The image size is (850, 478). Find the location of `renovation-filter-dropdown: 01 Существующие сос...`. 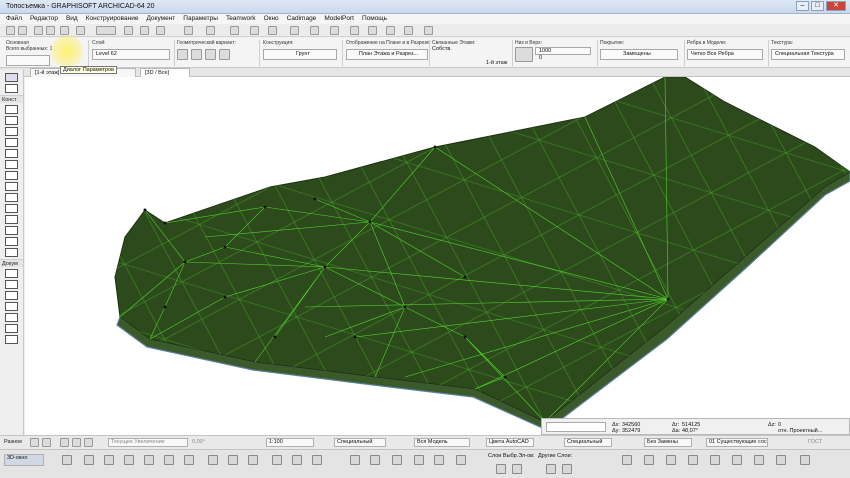

renovation-filter-dropdown: 01 Существующие сос... is located at coordinates (737, 442).